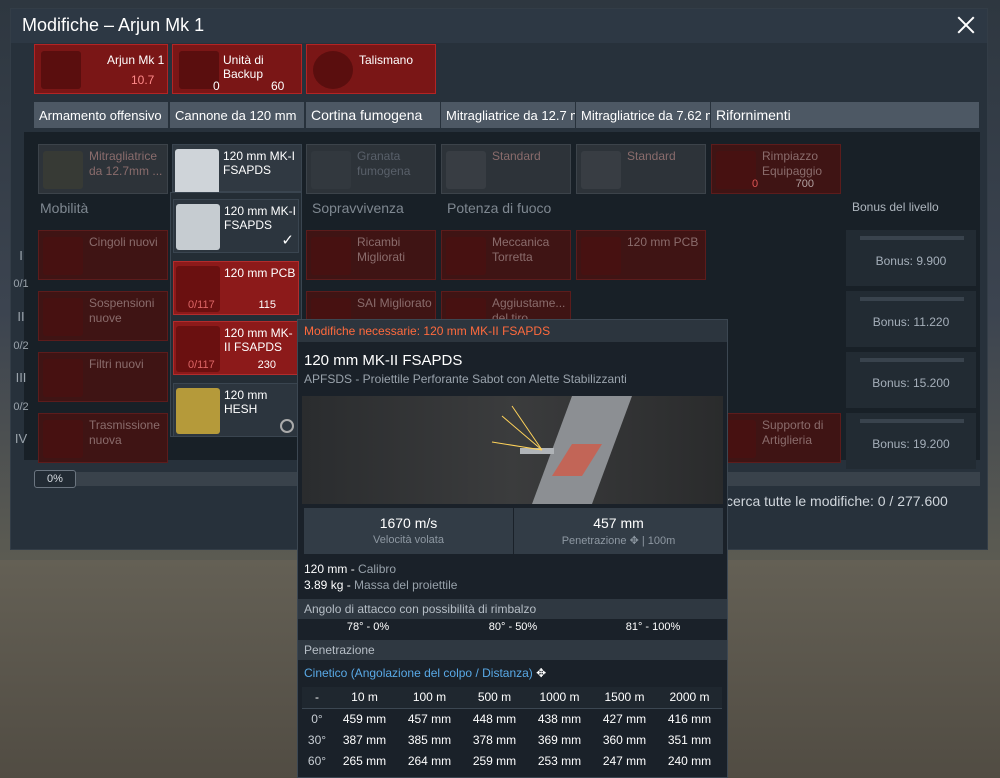 The image size is (1000, 778). Describe the element at coordinates (266, 365) in the screenshot. I see `ammo-cost: 230` at that location.